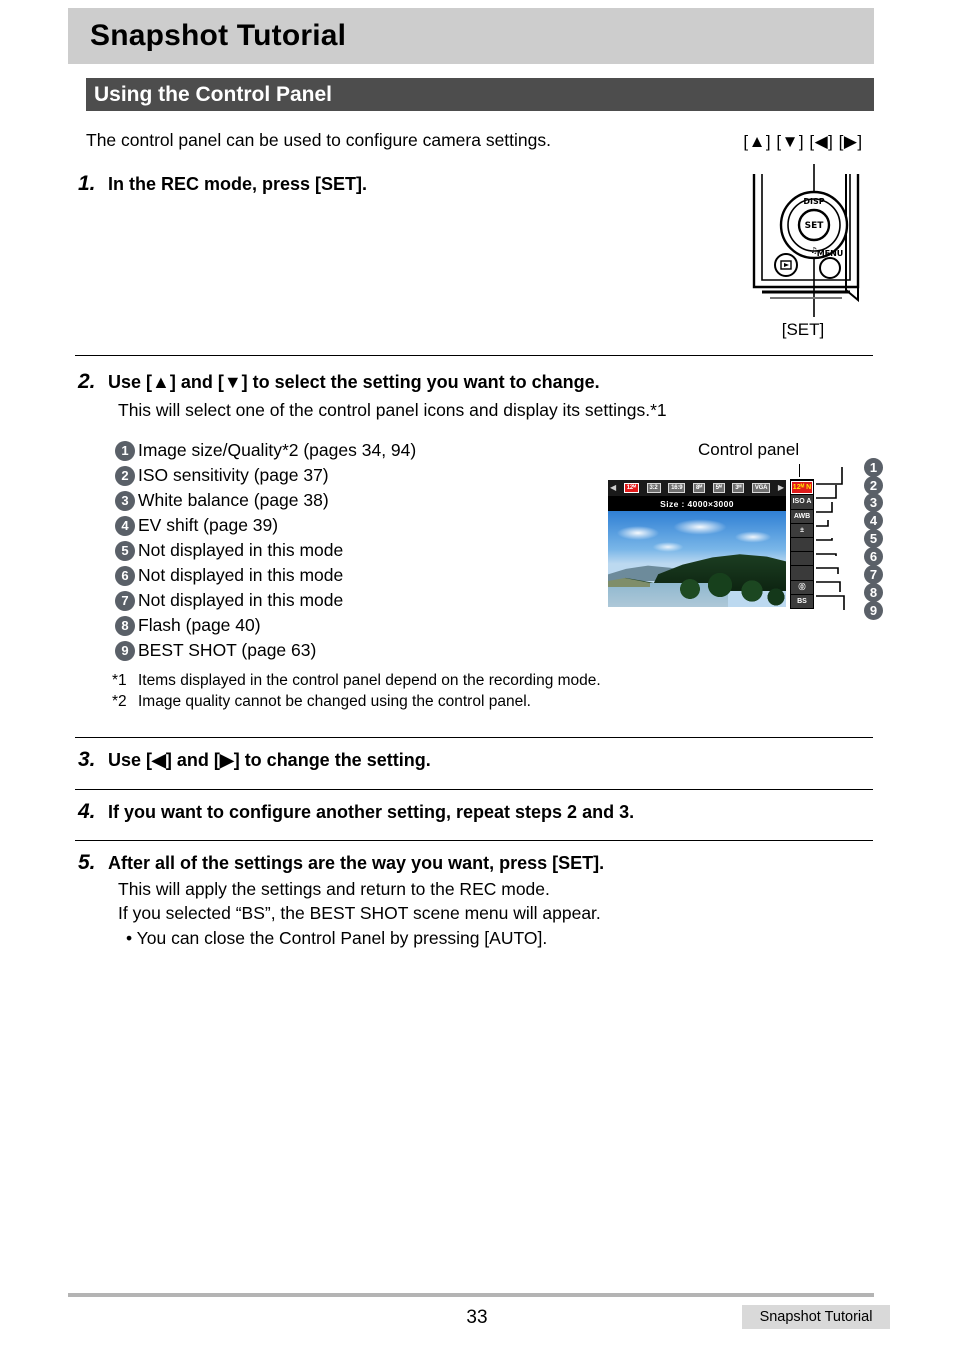  Describe the element at coordinates (241, 575) in the screenshot. I see `list-label-6: Not displayed in this mode` at that location.